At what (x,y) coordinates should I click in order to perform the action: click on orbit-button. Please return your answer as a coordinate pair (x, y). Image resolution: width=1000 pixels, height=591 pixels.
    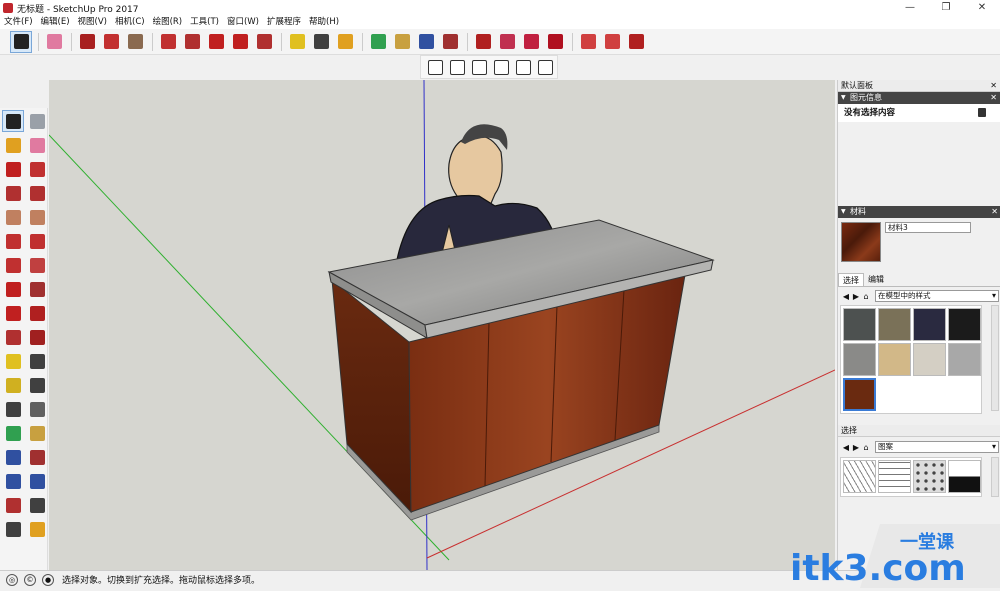
    Looking at the image, I should click on (13, 433).